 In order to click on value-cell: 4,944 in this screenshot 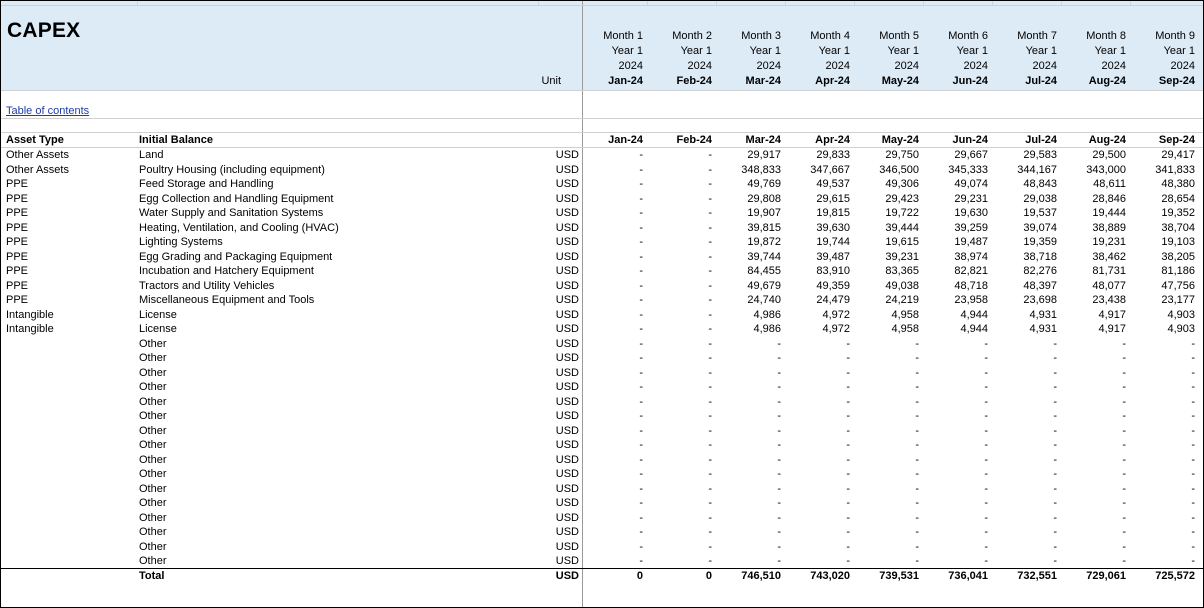, I will do `click(974, 314)`.